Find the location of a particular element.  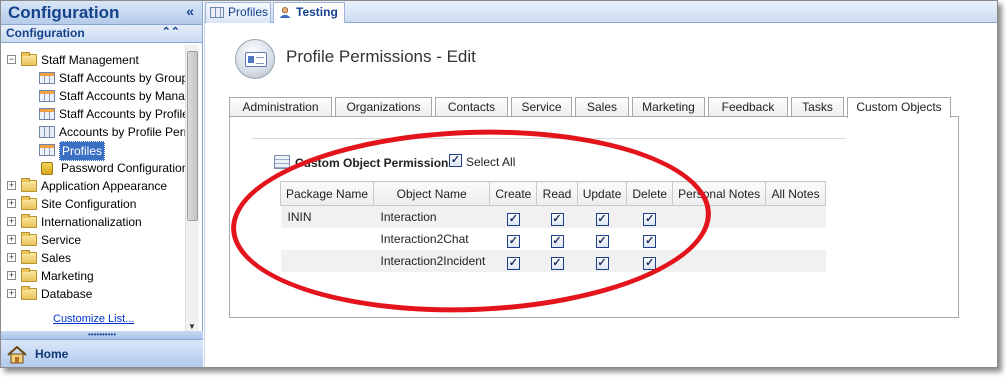

tab-testing: Testing is located at coordinates (309, 13).